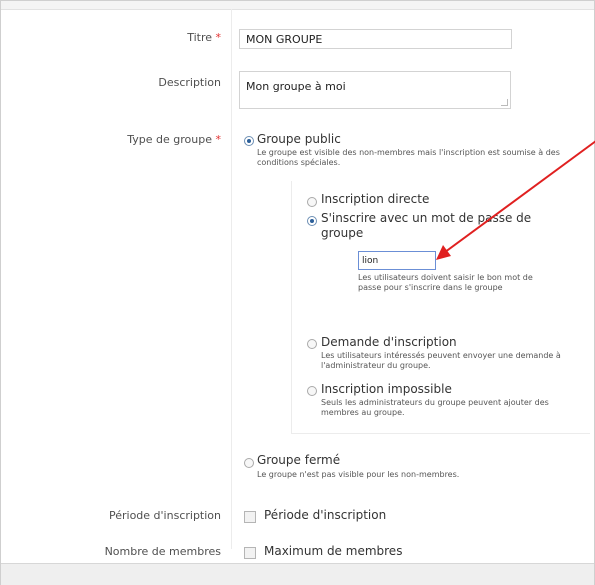 The image size is (595, 585). Describe the element at coordinates (333, 551) in the screenshot. I see `members-checkbox-label: Maximum de membres` at that location.